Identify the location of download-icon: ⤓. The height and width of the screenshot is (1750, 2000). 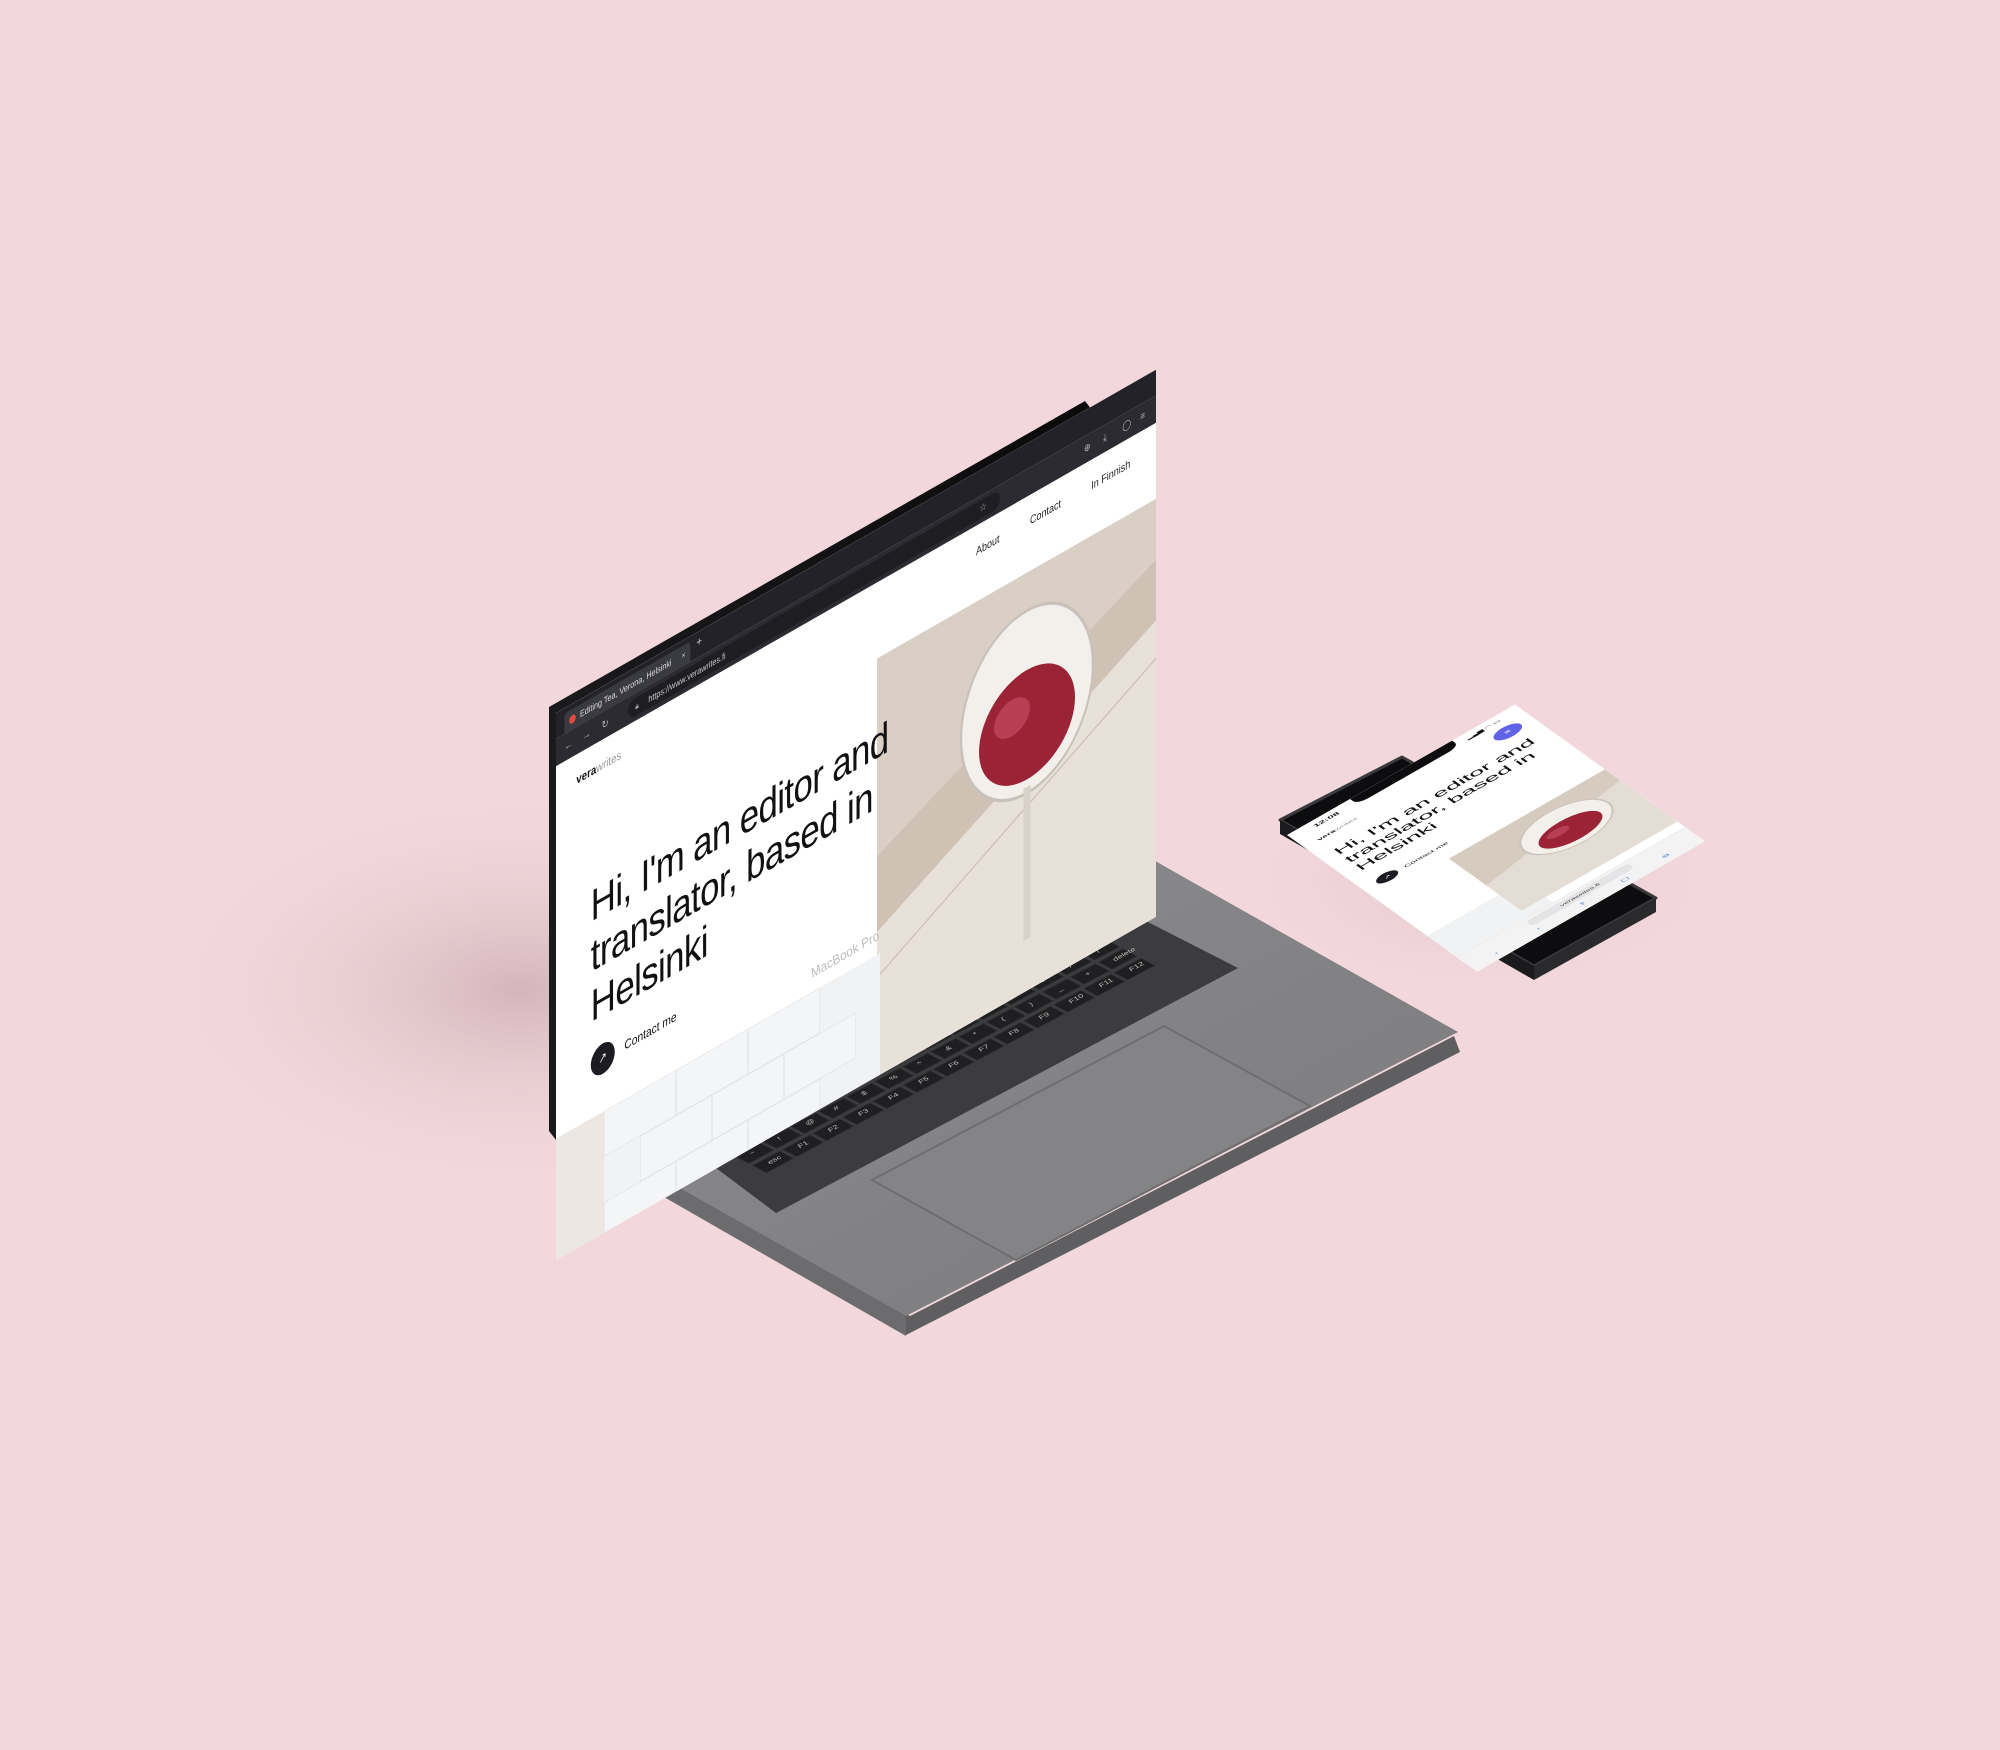
(1104, 438).